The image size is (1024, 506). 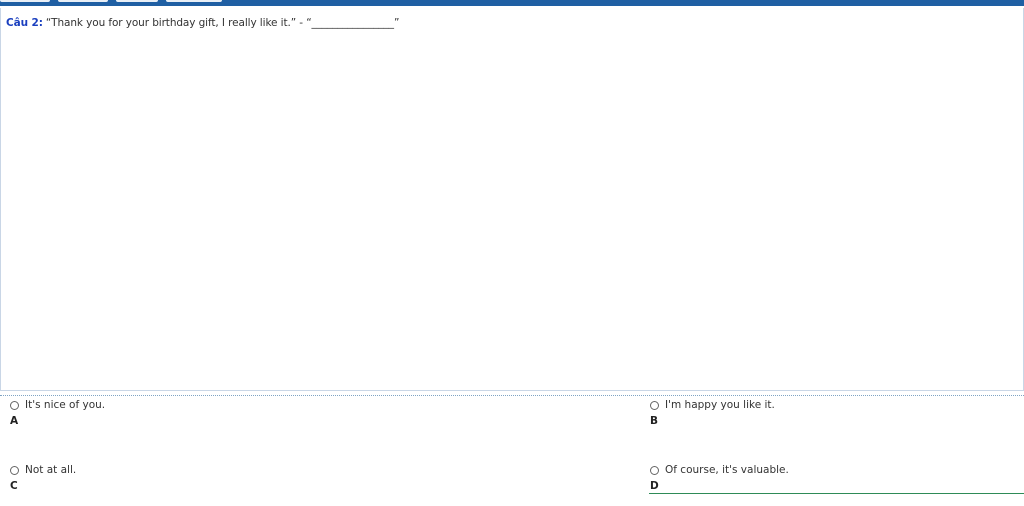 What do you see at coordinates (654, 421) in the screenshot?
I see `option-b-letter: B` at bounding box center [654, 421].